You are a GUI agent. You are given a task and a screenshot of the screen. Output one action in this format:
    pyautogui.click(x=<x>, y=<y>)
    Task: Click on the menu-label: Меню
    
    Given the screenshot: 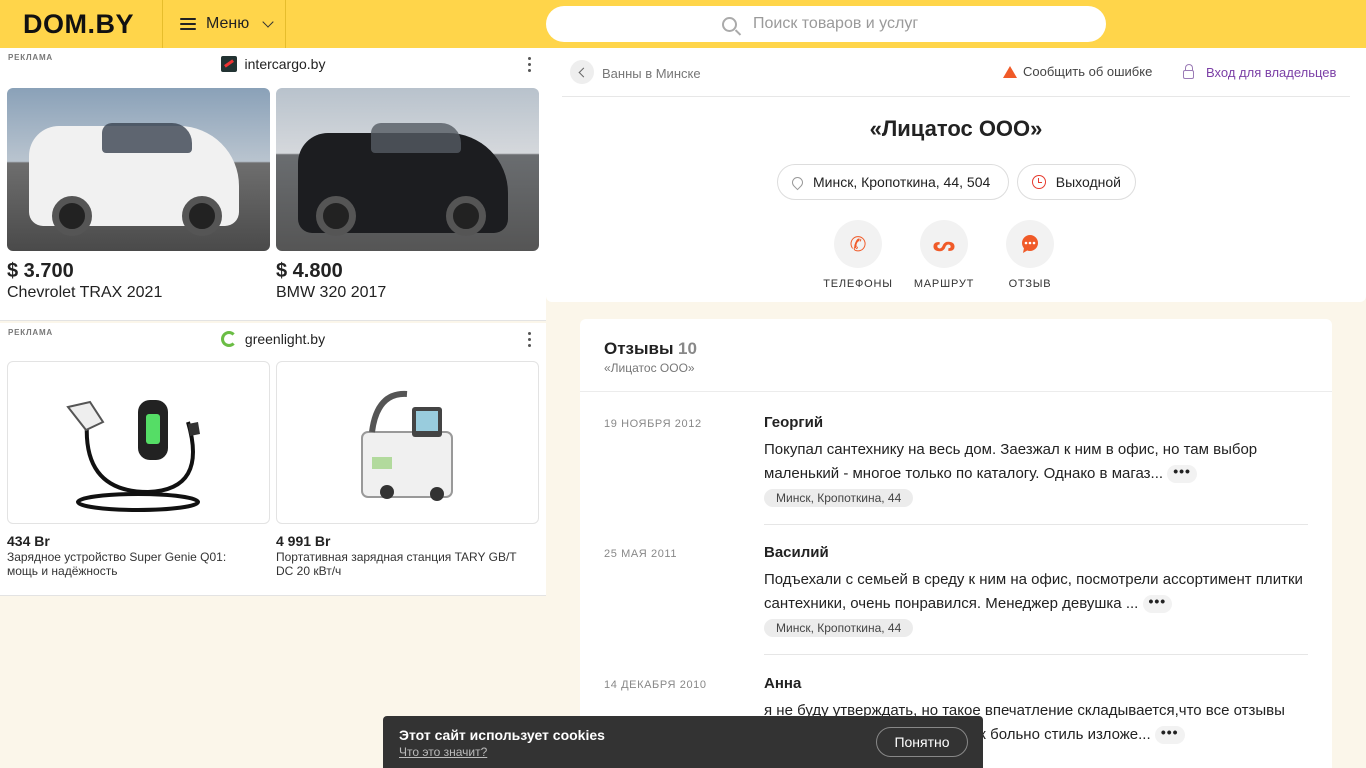 What is the action you would take?
    pyautogui.click(x=228, y=23)
    